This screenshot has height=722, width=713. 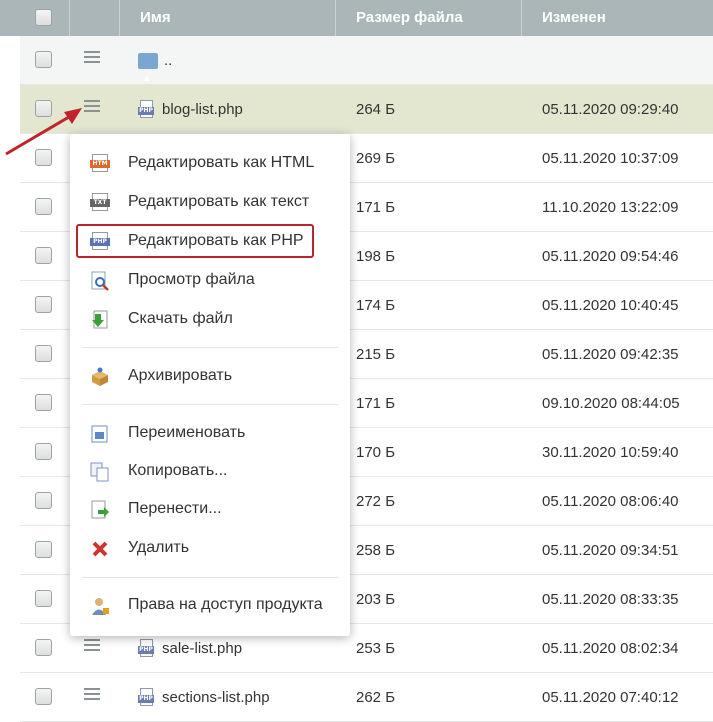 I want to click on move-icon, so click(x=100, y=509).